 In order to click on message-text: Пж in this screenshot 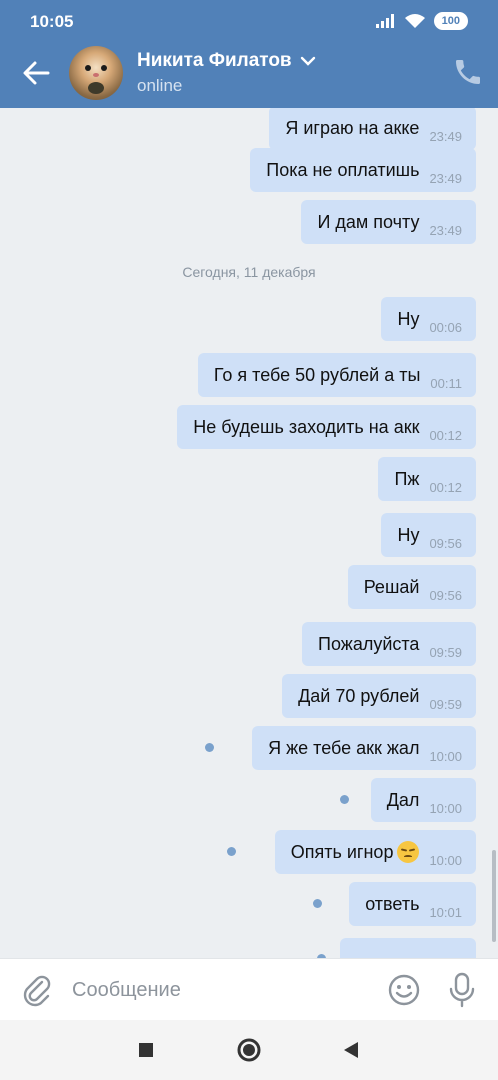, I will do `click(407, 478)`.